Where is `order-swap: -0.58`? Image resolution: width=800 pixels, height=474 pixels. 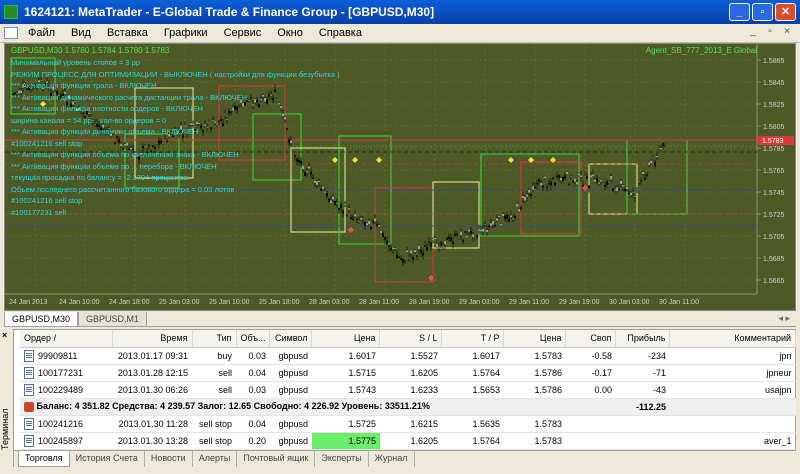 order-swap: -0.58 is located at coordinates (590, 356).